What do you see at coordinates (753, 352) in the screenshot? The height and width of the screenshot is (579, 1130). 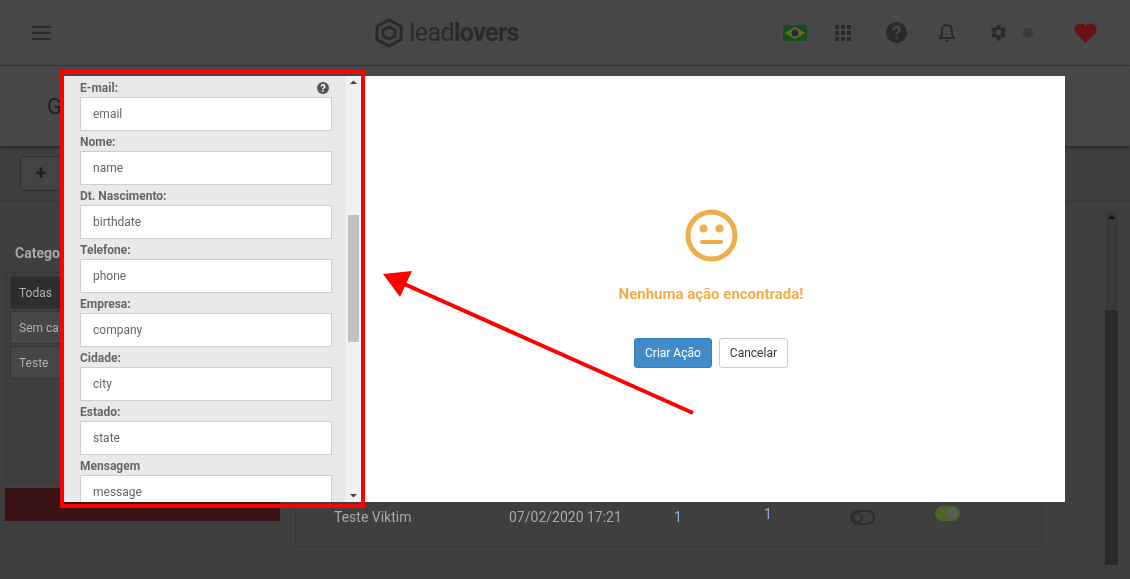 I see `cancel-button: Cancelar` at bounding box center [753, 352].